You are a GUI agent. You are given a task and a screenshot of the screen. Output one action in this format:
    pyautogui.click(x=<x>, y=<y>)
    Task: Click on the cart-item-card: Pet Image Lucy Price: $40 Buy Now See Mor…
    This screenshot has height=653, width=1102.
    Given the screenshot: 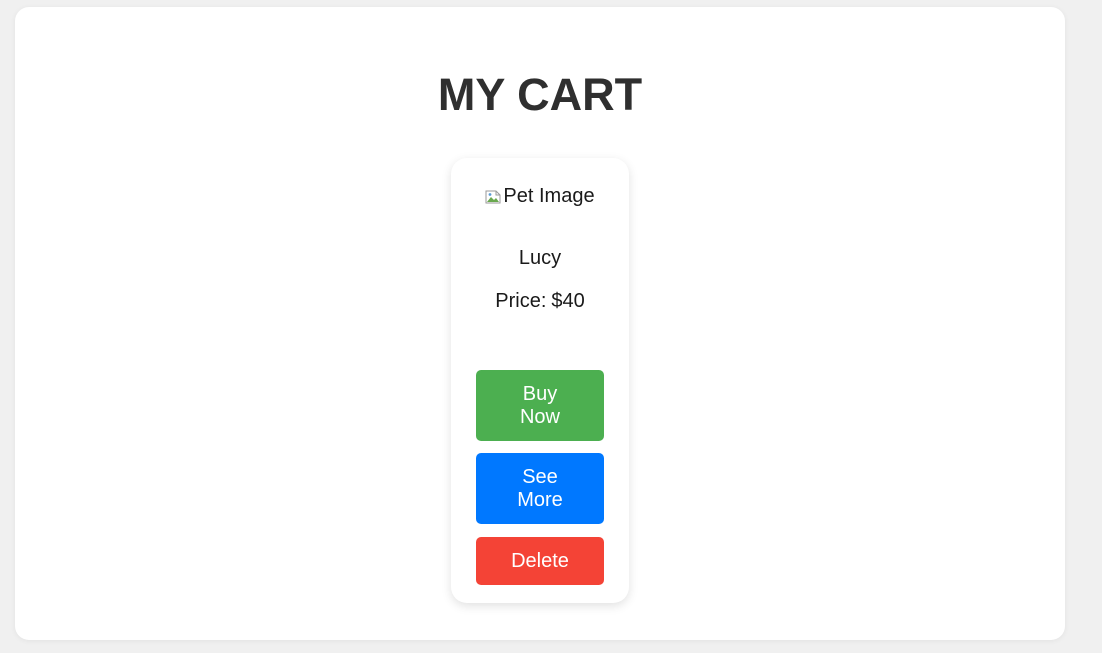 What is the action you would take?
    pyautogui.click(x=540, y=380)
    